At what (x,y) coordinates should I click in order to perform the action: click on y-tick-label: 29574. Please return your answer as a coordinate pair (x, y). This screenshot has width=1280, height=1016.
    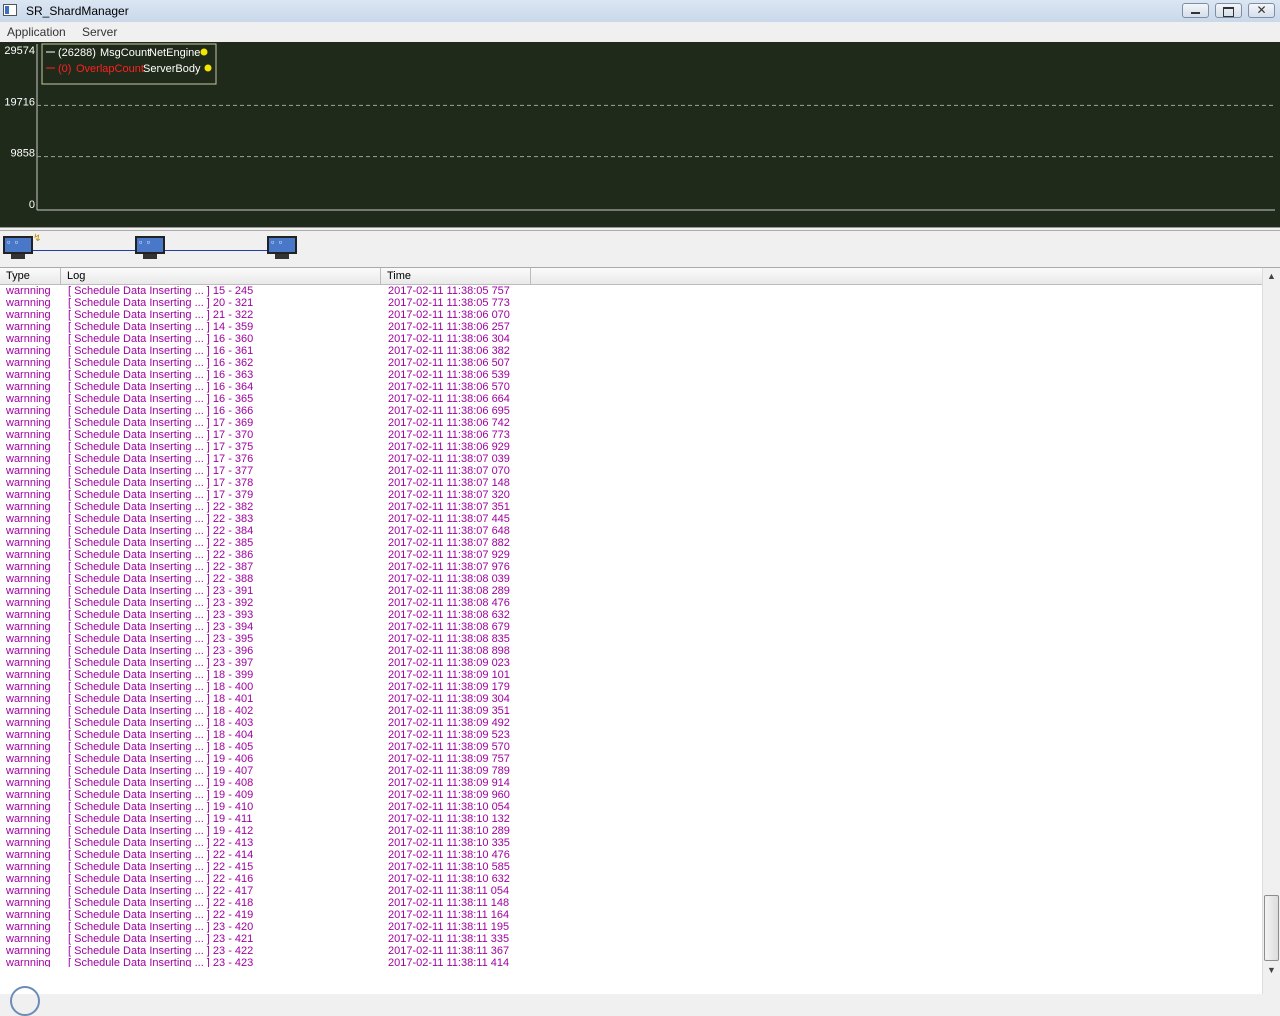
    Looking at the image, I should click on (19, 51).